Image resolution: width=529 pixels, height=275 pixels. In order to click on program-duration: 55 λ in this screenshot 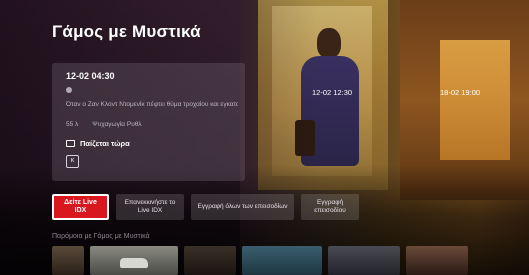, I will do `click(72, 124)`.